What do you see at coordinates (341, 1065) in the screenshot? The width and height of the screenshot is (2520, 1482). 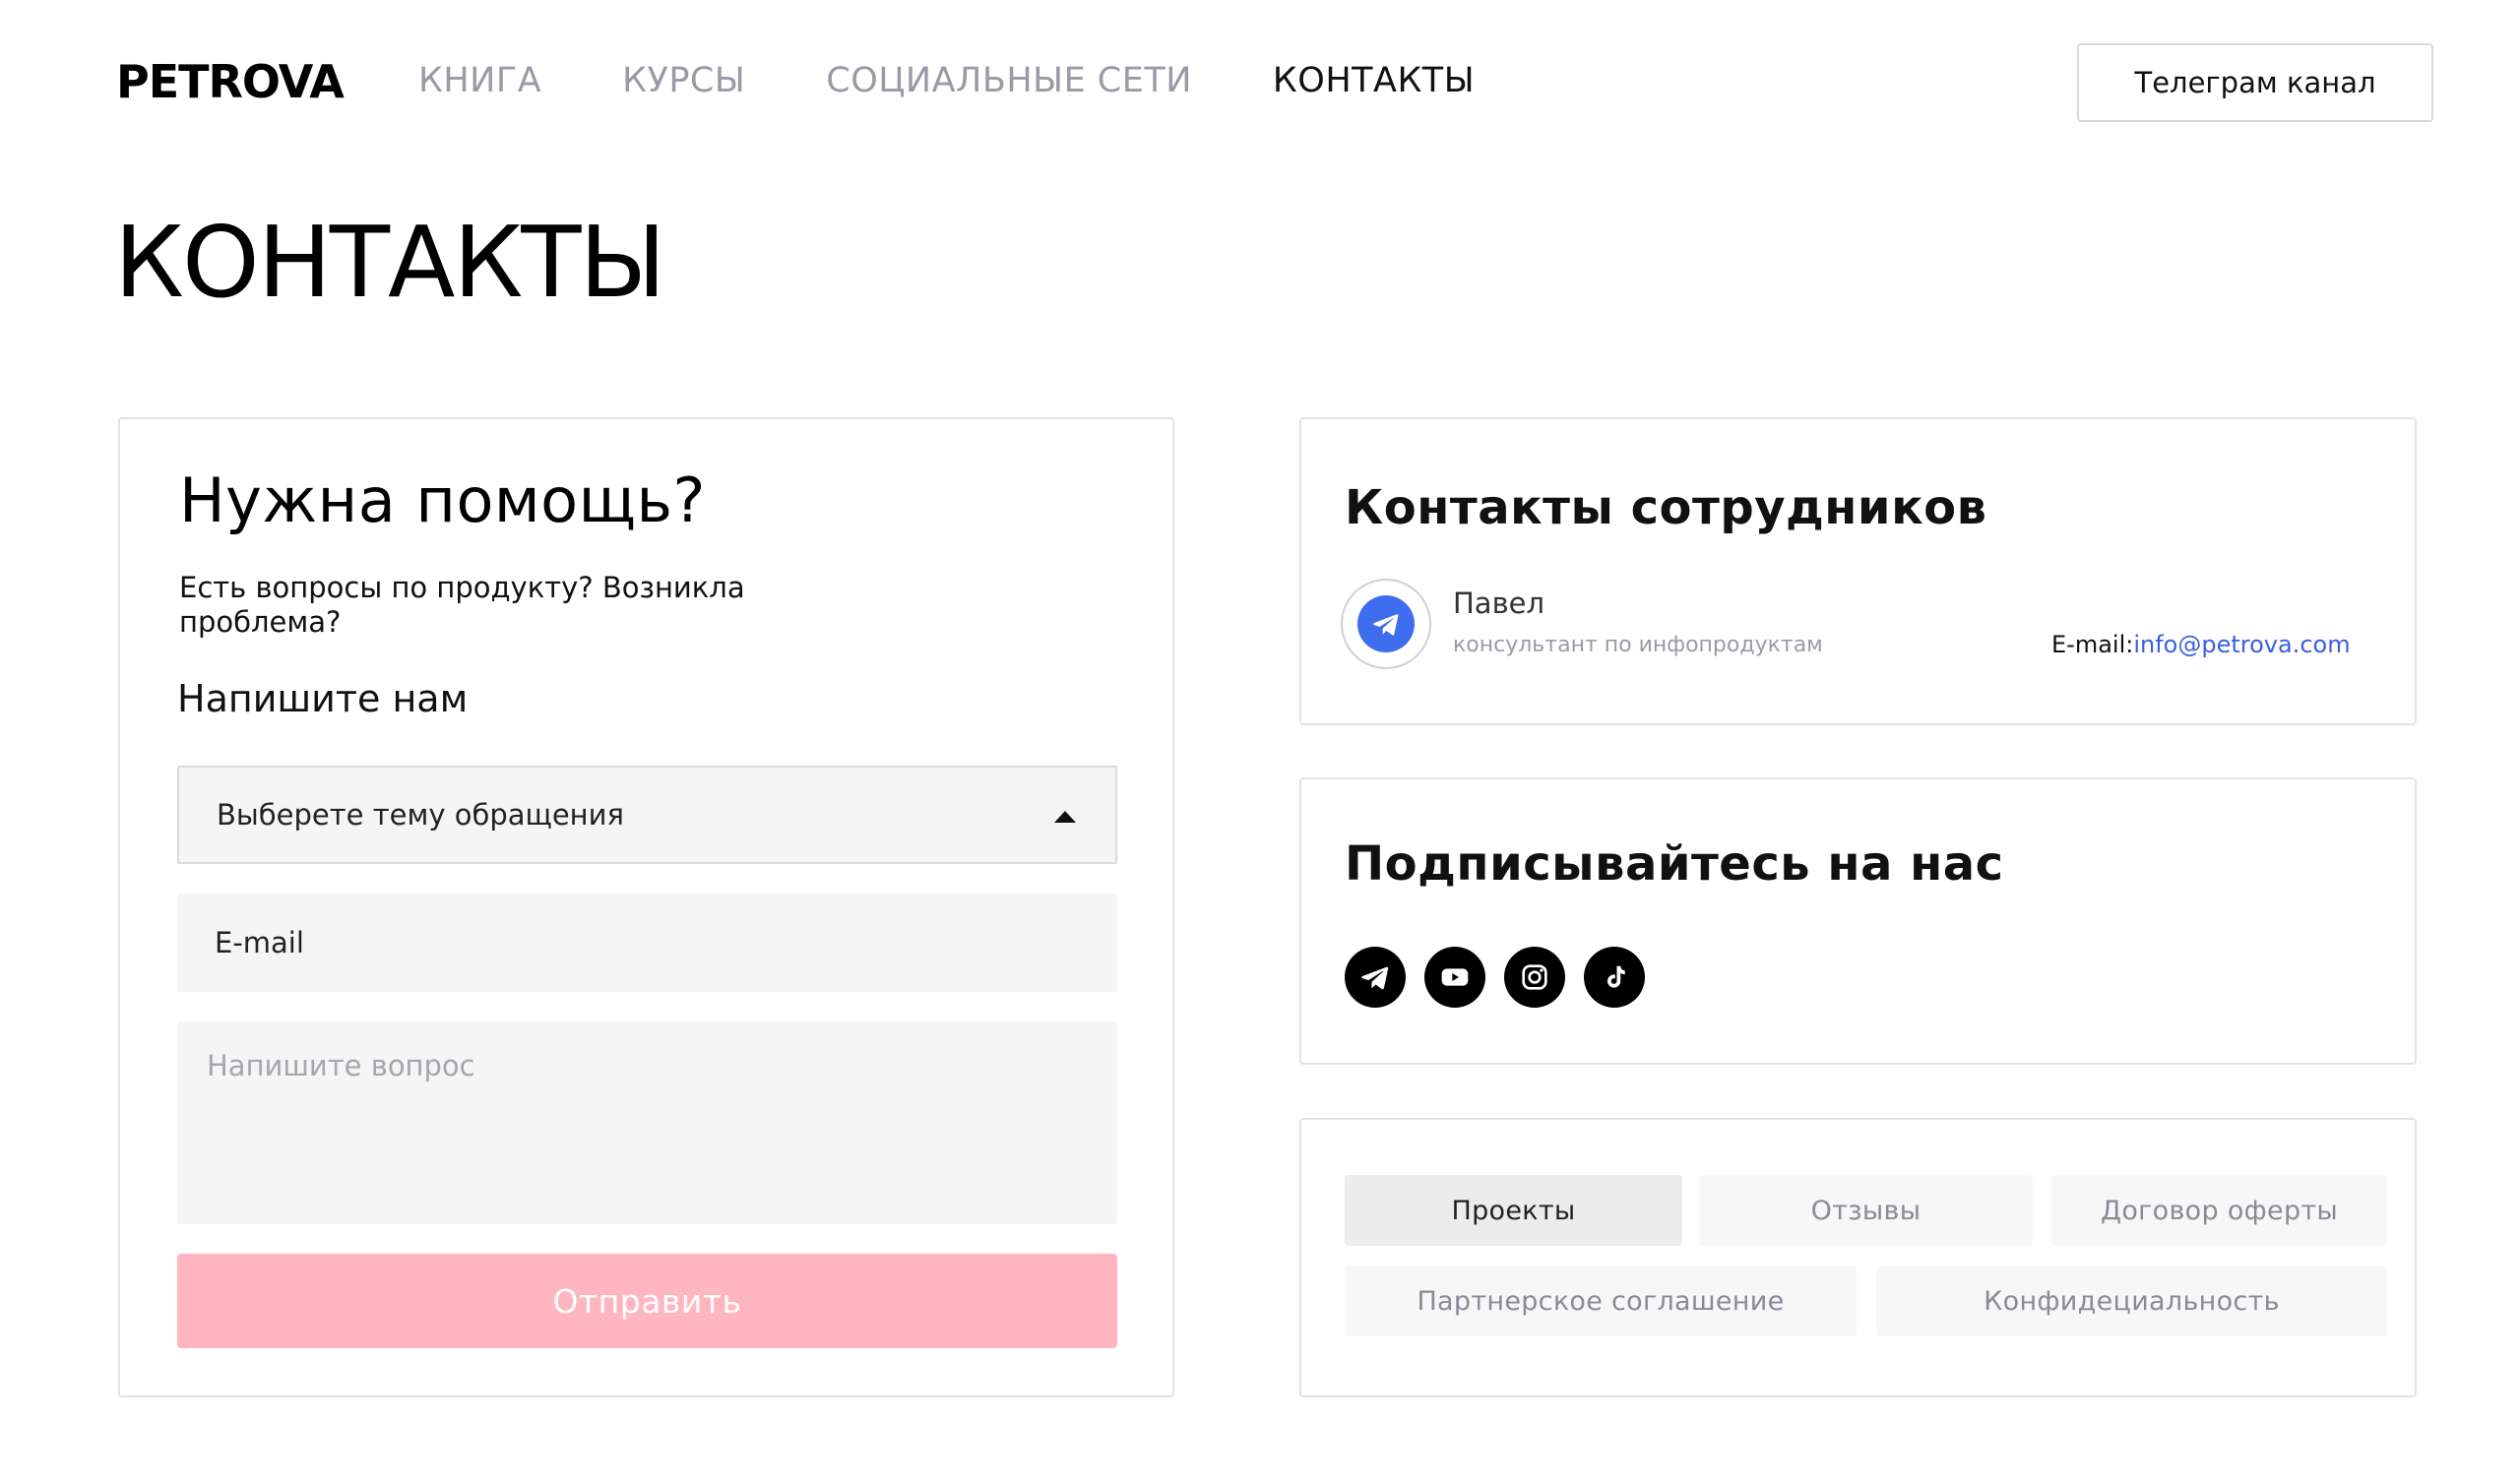 I see `question-placeholder: Напишите вопрос` at bounding box center [341, 1065].